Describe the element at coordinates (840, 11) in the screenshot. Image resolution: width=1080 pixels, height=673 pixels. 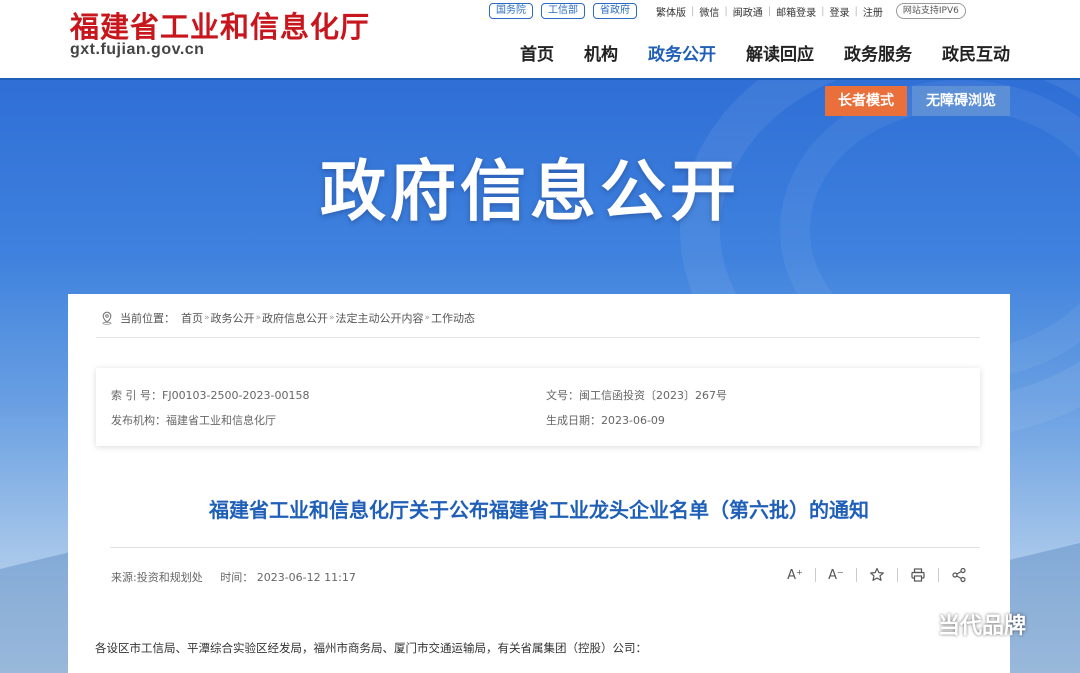
I see `link-login: 登录` at that location.